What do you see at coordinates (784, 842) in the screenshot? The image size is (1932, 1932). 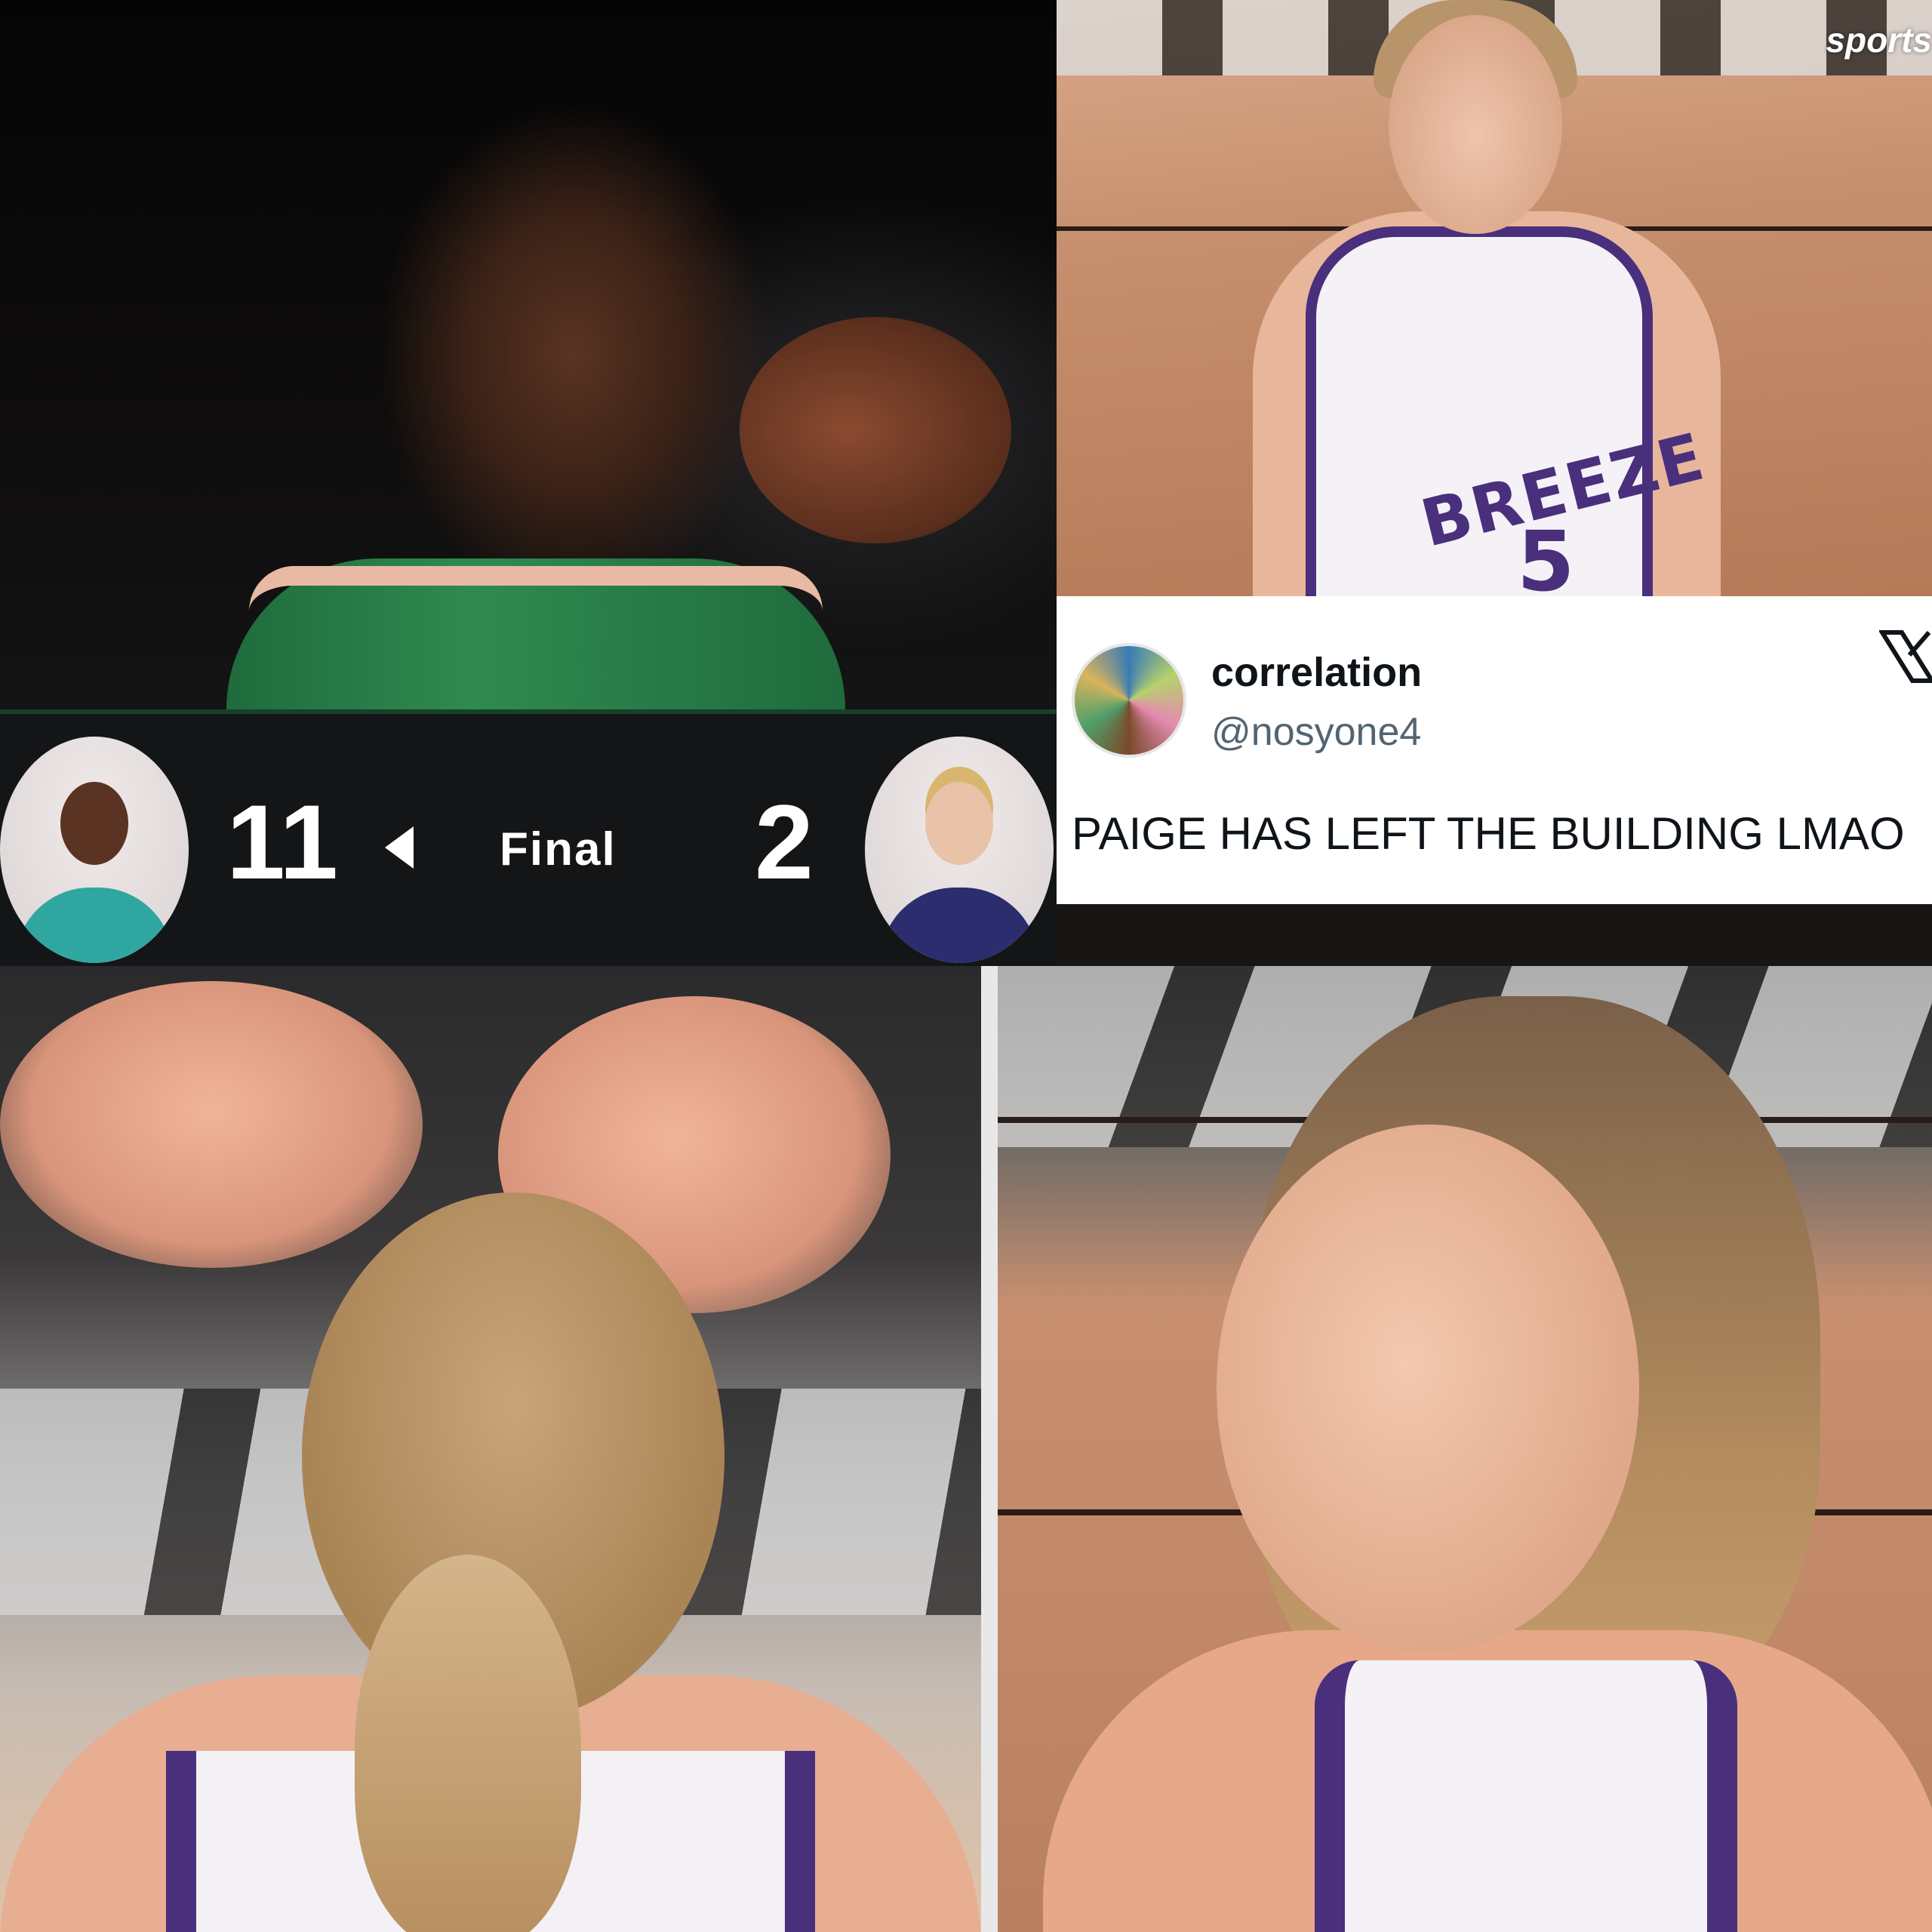 I see `away-score: 2` at bounding box center [784, 842].